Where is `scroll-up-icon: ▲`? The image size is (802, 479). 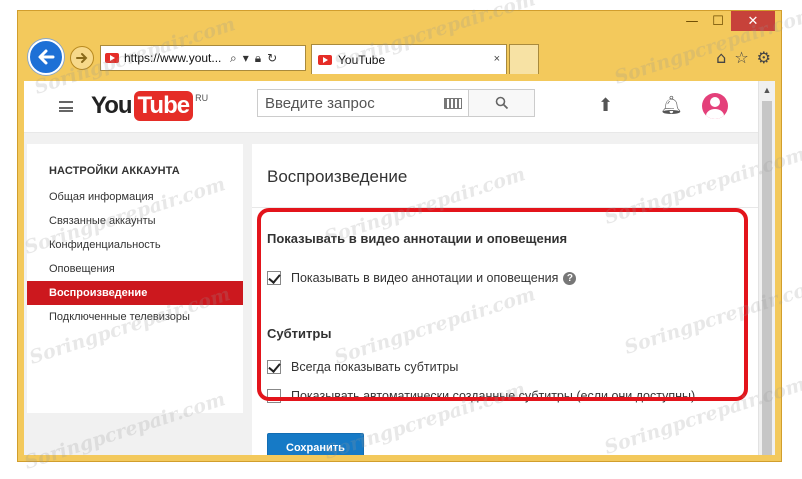
scroll-up-icon: ▲ is located at coordinates (767, 89).